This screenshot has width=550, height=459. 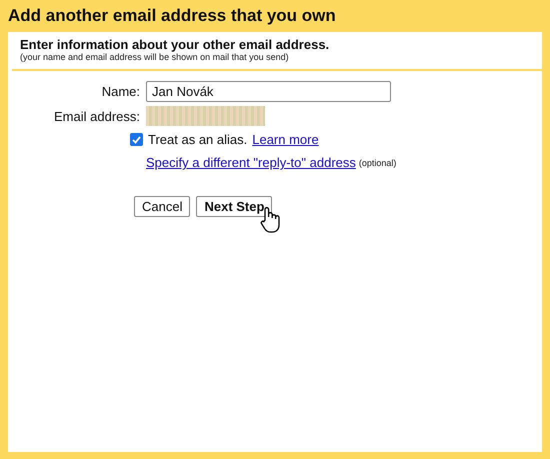 What do you see at coordinates (96, 116) in the screenshot?
I see `email-label: Email address:` at bounding box center [96, 116].